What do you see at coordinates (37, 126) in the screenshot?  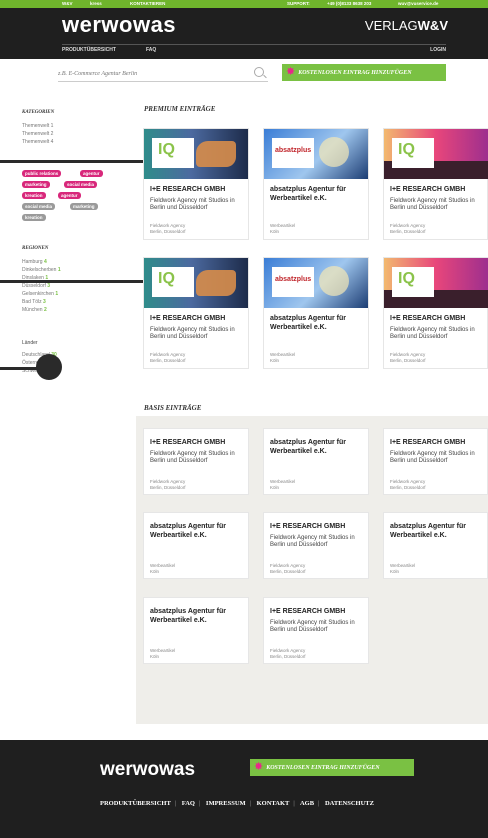 I see `category-item: Themenwelt 1` at bounding box center [37, 126].